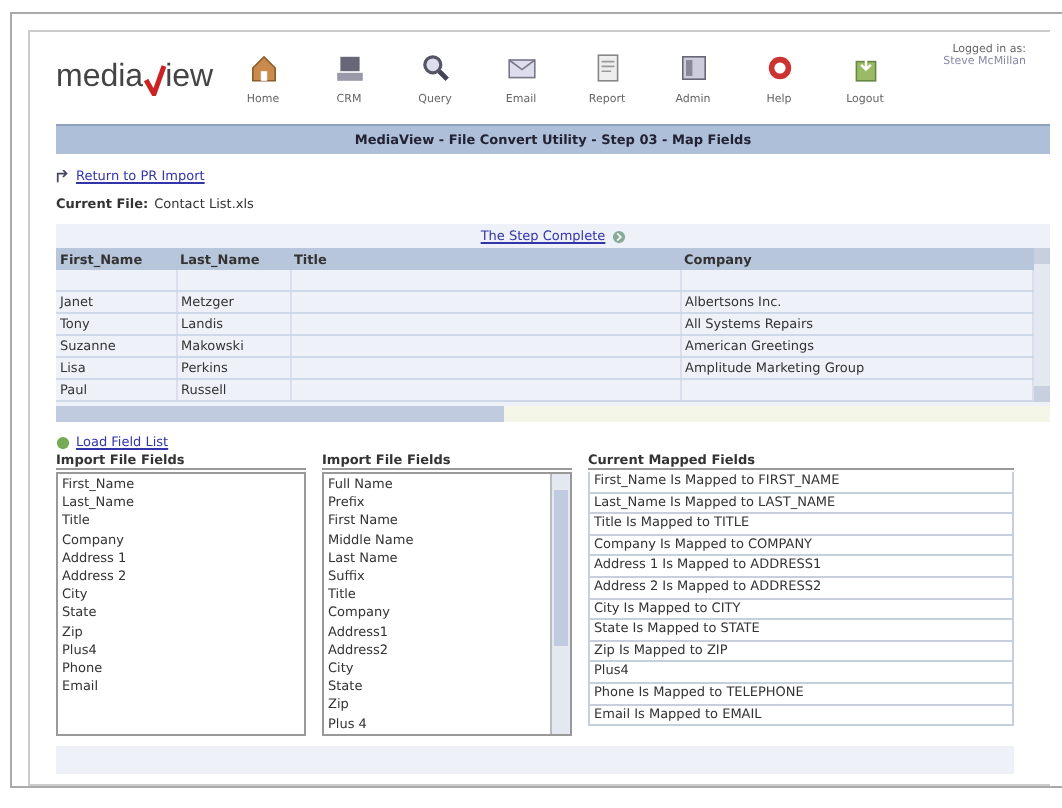 This screenshot has height=808, width=1062. What do you see at coordinates (263, 67) in the screenshot?
I see `house-icon` at bounding box center [263, 67].